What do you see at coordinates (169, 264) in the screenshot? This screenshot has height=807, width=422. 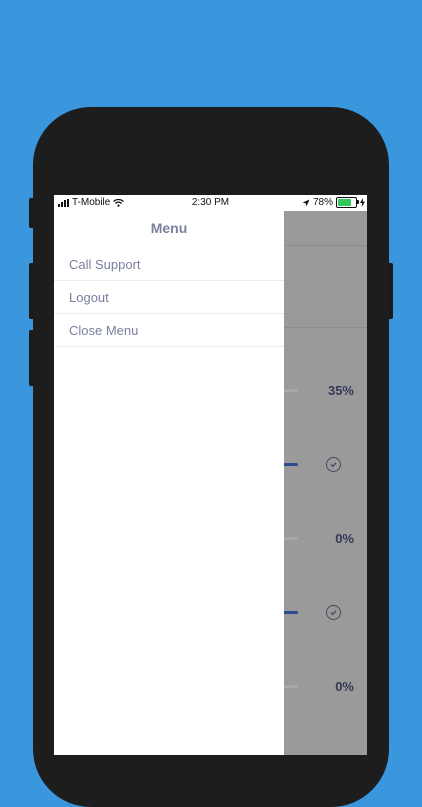 I see `menu-item-call-support: Call Support` at bounding box center [169, 264].